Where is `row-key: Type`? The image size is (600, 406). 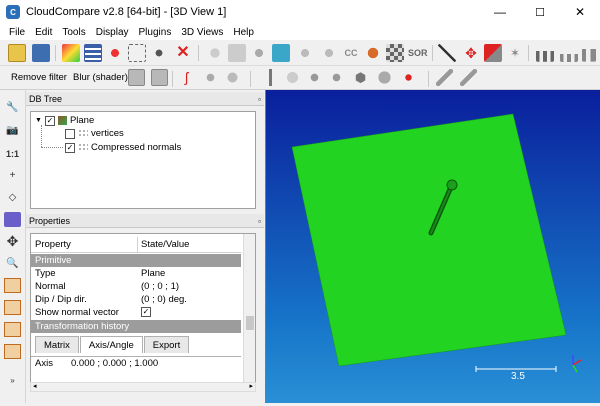
row-key: Type is located at coordinates (45, 273).